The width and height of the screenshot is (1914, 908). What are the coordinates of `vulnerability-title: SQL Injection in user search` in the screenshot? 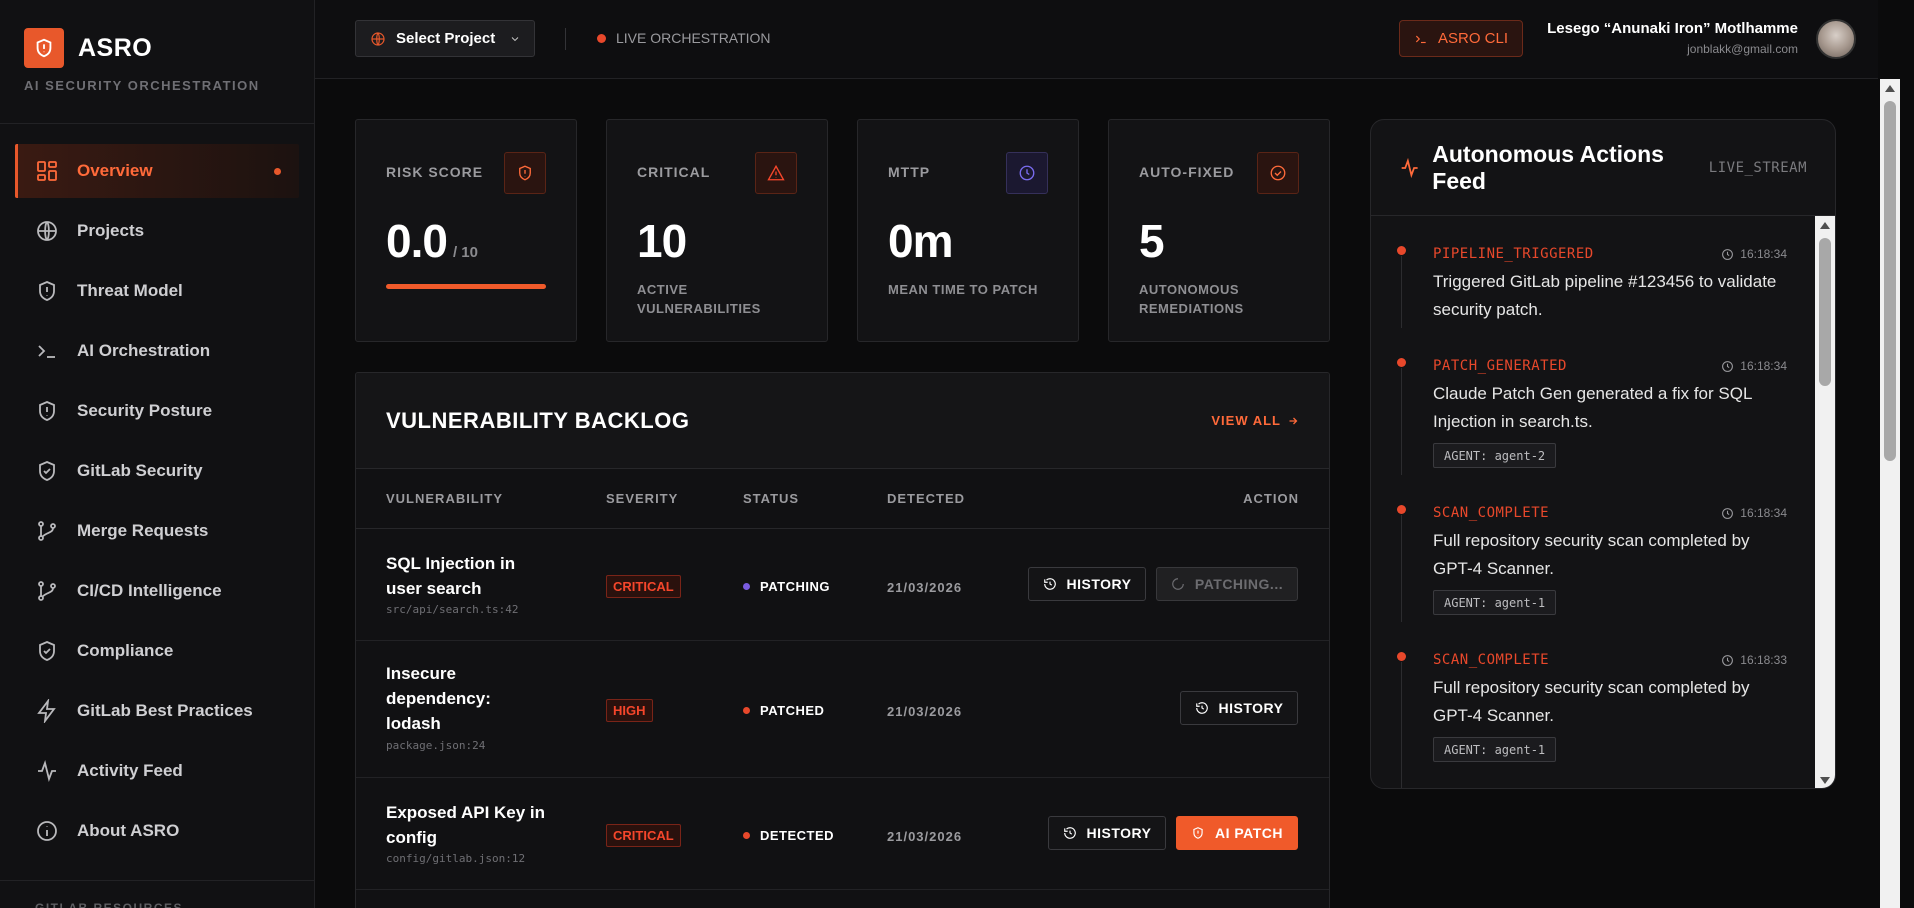 It's located at (451, 576).